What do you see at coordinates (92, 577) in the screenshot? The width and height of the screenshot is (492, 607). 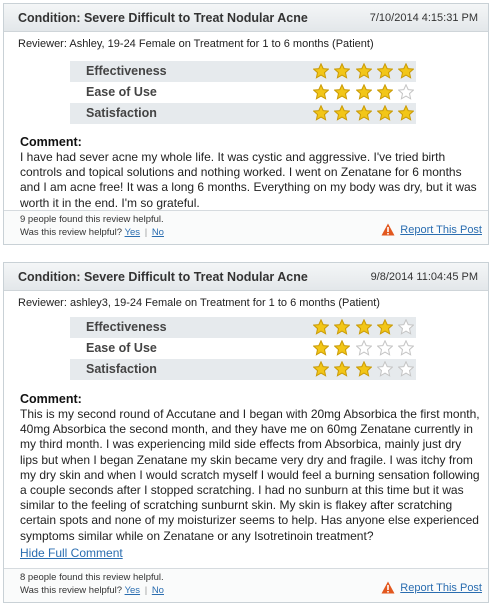 I see `helpful-count: 8 people found this review helpful.` at bounding box center [92, 577].